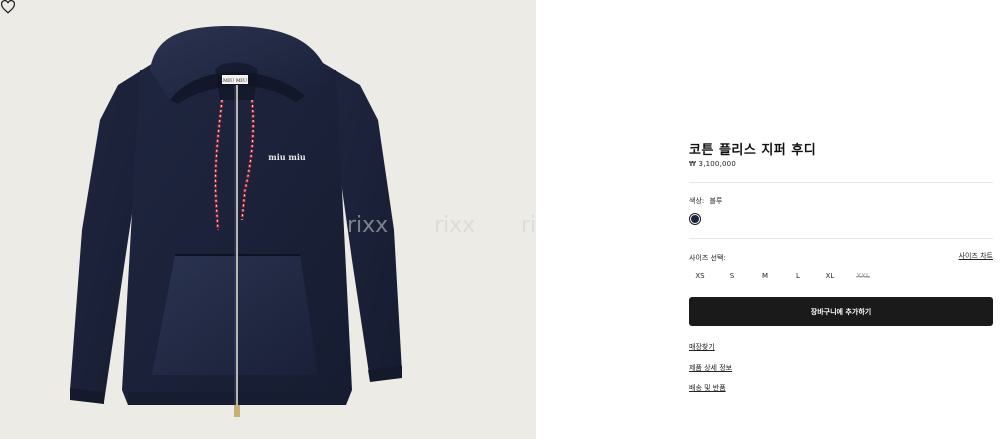 This screenshot has width=1000, height=439. I want to click on size-option-xl: XL, so click(830, 276).